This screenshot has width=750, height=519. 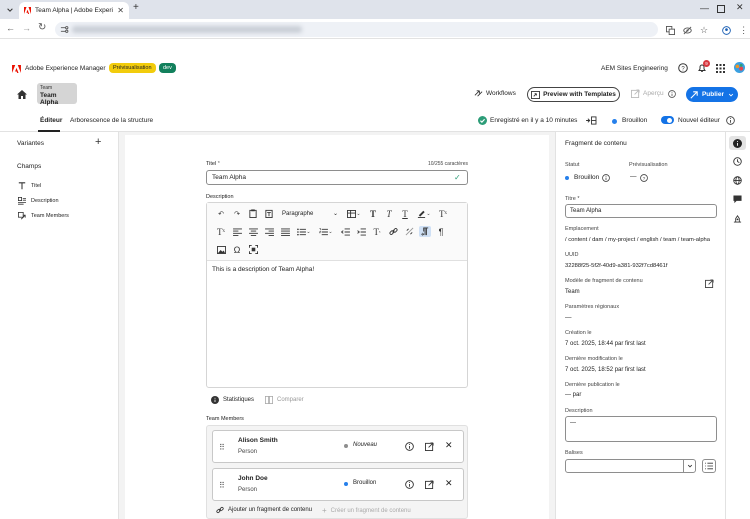 I want to click on tags-browse-button, so click(x=709, y=466).